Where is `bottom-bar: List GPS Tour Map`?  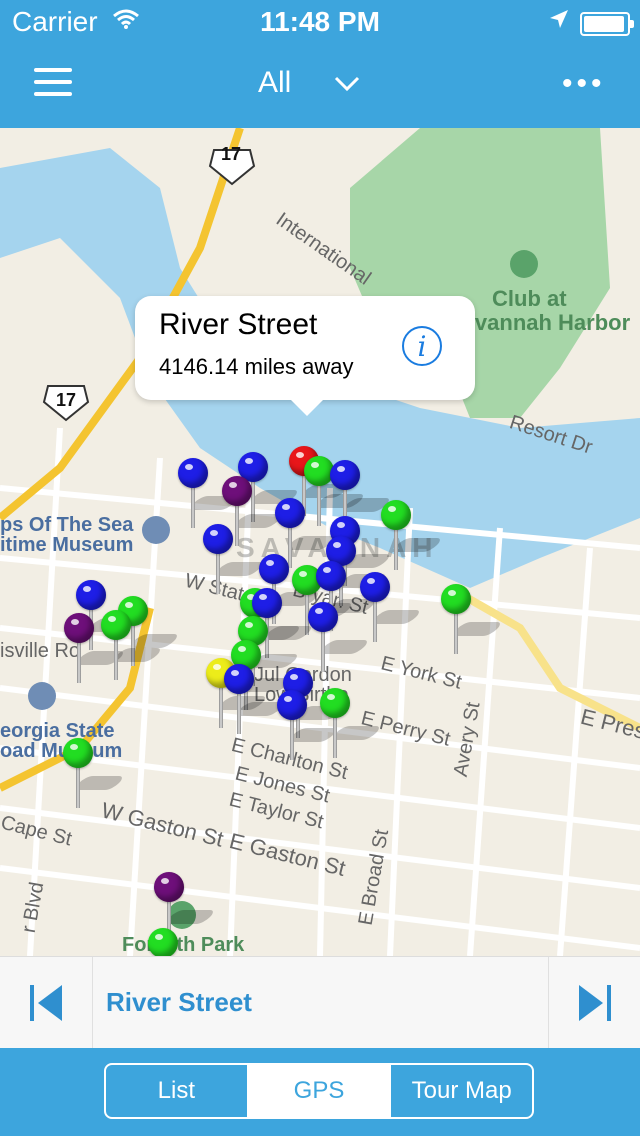
bottom-bar: List GPS Tour Map is located at coordinates (320, 1092).